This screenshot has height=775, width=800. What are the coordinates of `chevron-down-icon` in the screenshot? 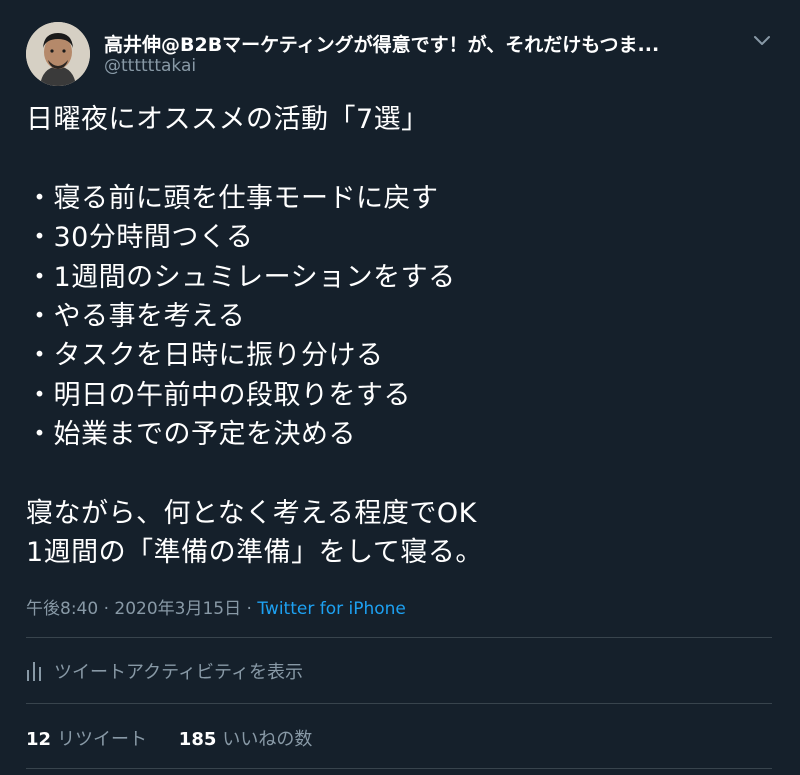 It's located at (762, 40).